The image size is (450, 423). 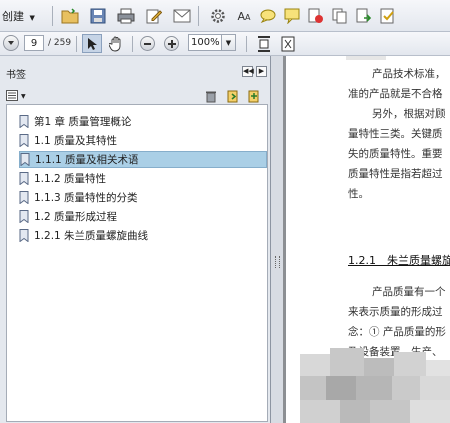 I want to click on page-total: / 259, so click(x=60, y=43).